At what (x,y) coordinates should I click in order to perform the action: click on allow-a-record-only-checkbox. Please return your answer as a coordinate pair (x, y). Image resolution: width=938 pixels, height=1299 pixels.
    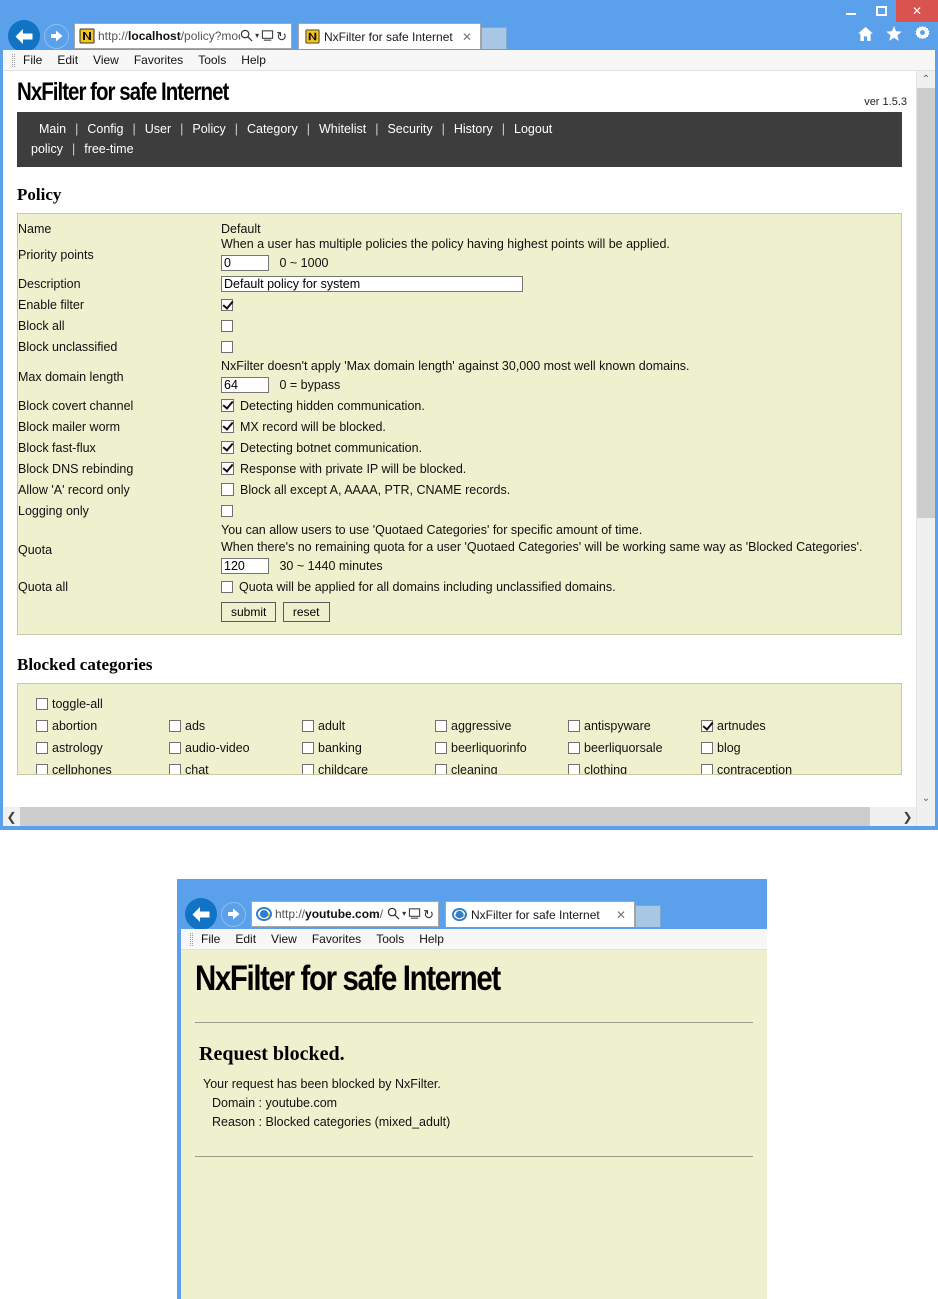
    Looking at the image, I should click on (227, 489).